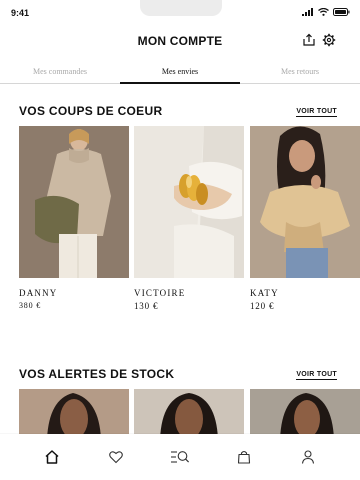 The width and height of the screenshot is (360, 480). What do you see at coordinates (30, 305) in the screenshot?
I see `product-price: 380 €` at bounding box center [30, 305].